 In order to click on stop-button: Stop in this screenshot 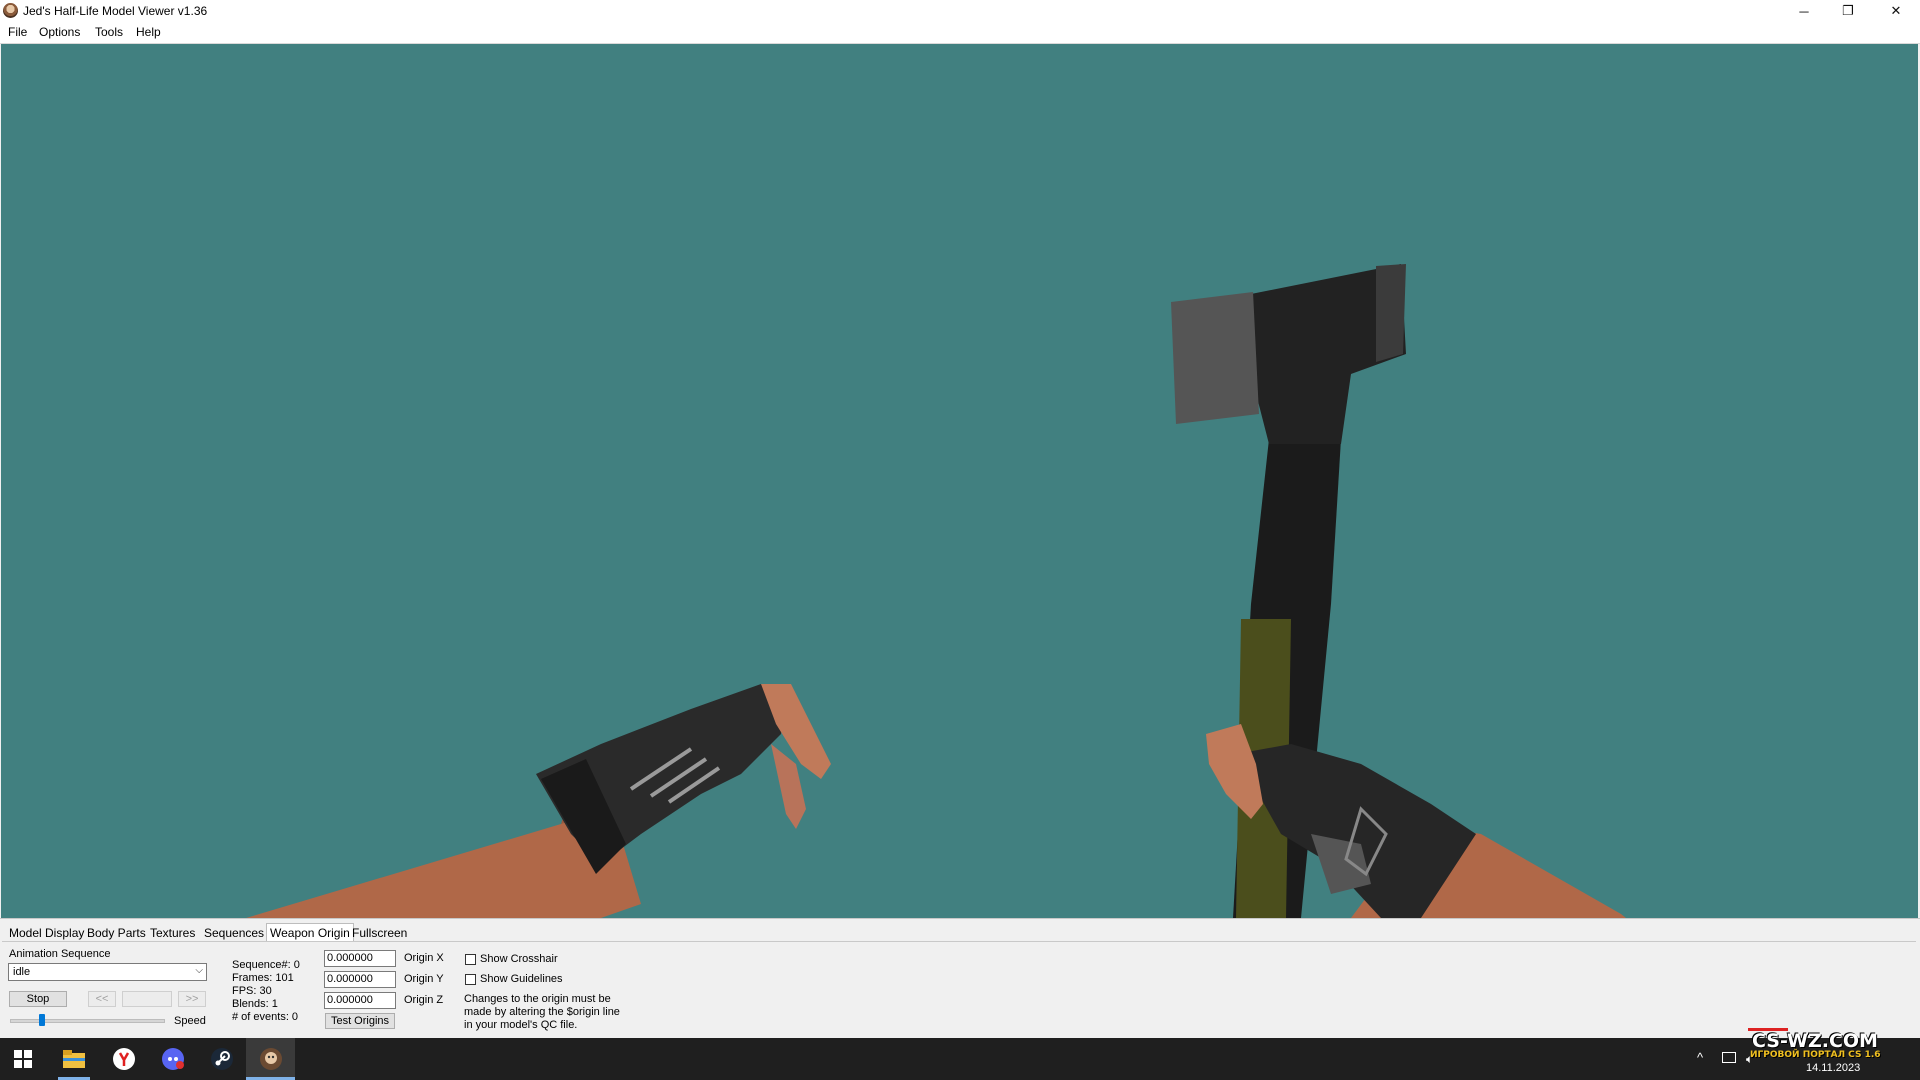, I will do `click(38, 999)`.